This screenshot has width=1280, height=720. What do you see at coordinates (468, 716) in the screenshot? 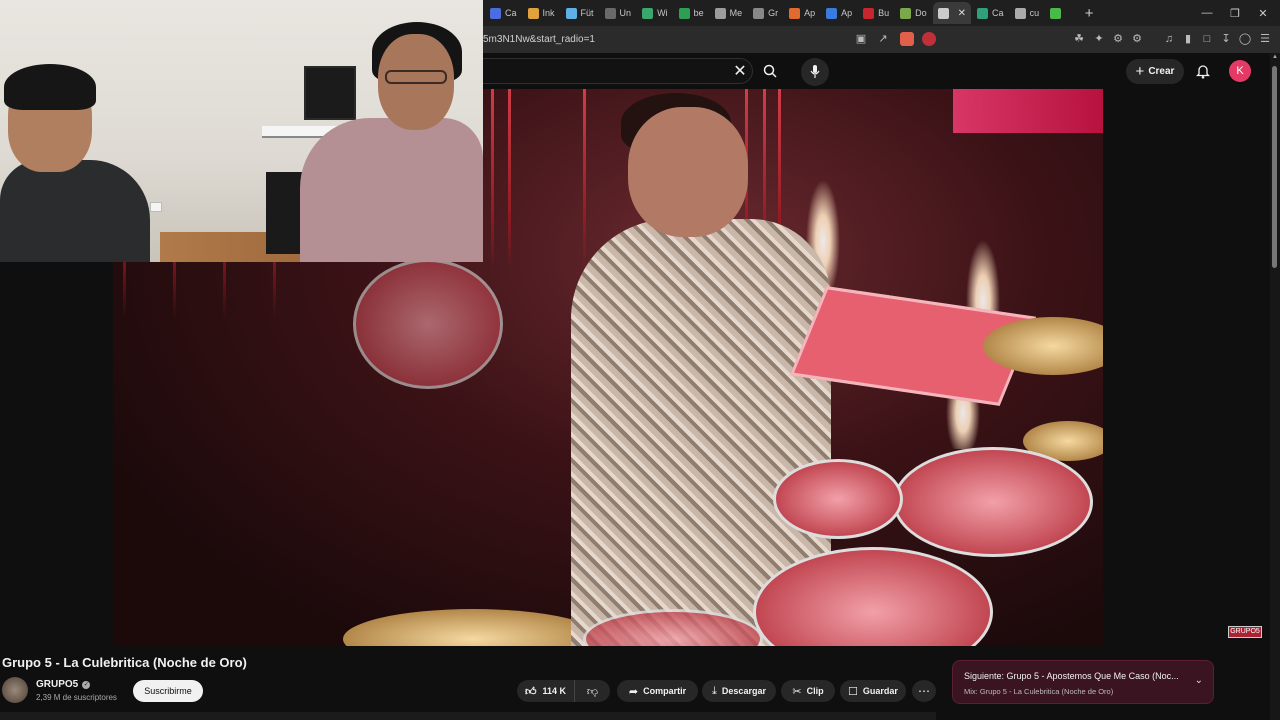
I see `horizontal-scrollbar` at bounding box center [468, 716].